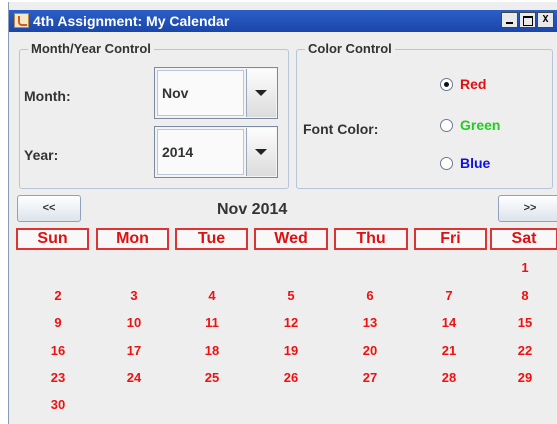 This screenshot has height=424, width=557. What do you see at coordinates (134, 377) in the screenshot?
I see `day-cell: 24` at bounding box center [134, 377].